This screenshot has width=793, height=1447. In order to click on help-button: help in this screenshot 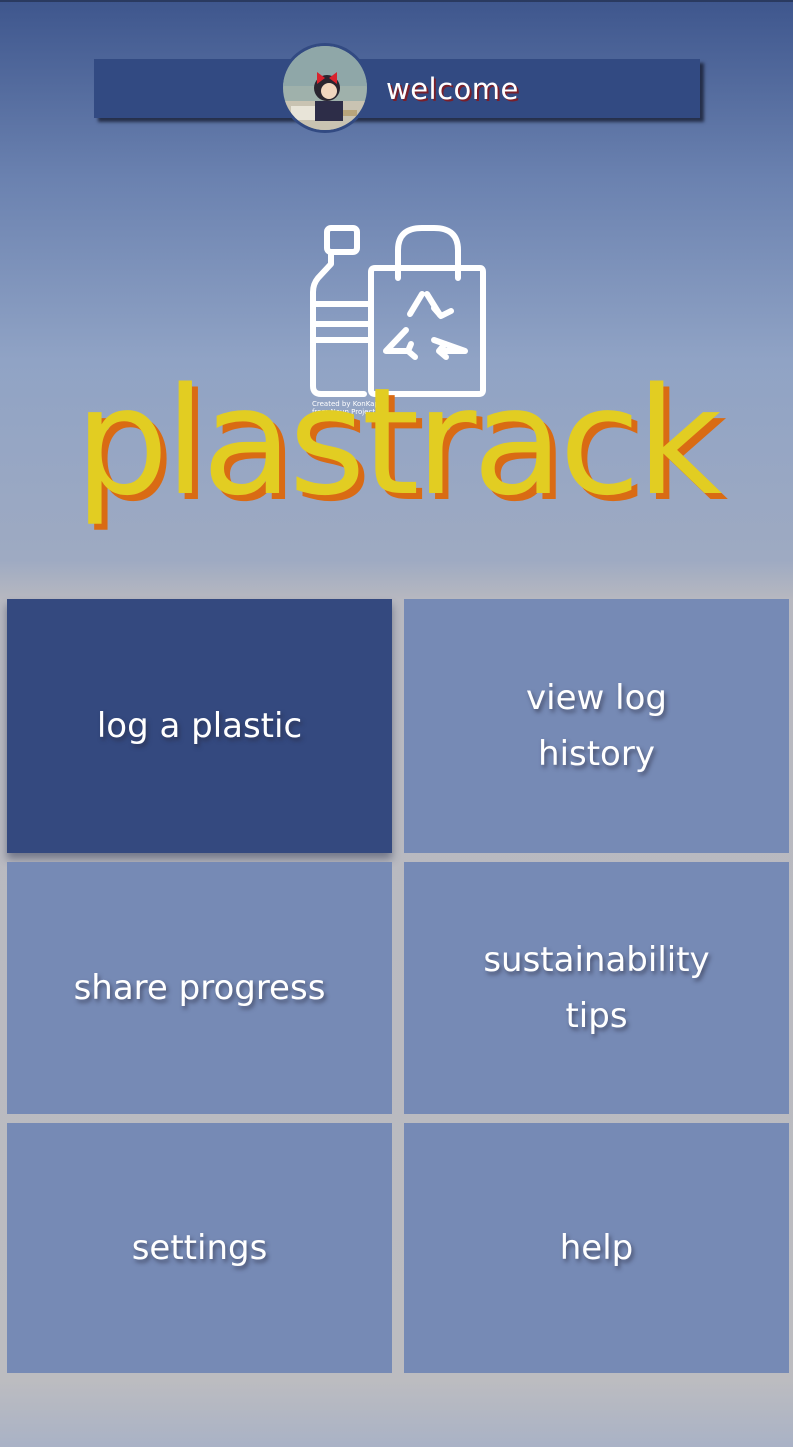, I will do `click(596, 1248)`.